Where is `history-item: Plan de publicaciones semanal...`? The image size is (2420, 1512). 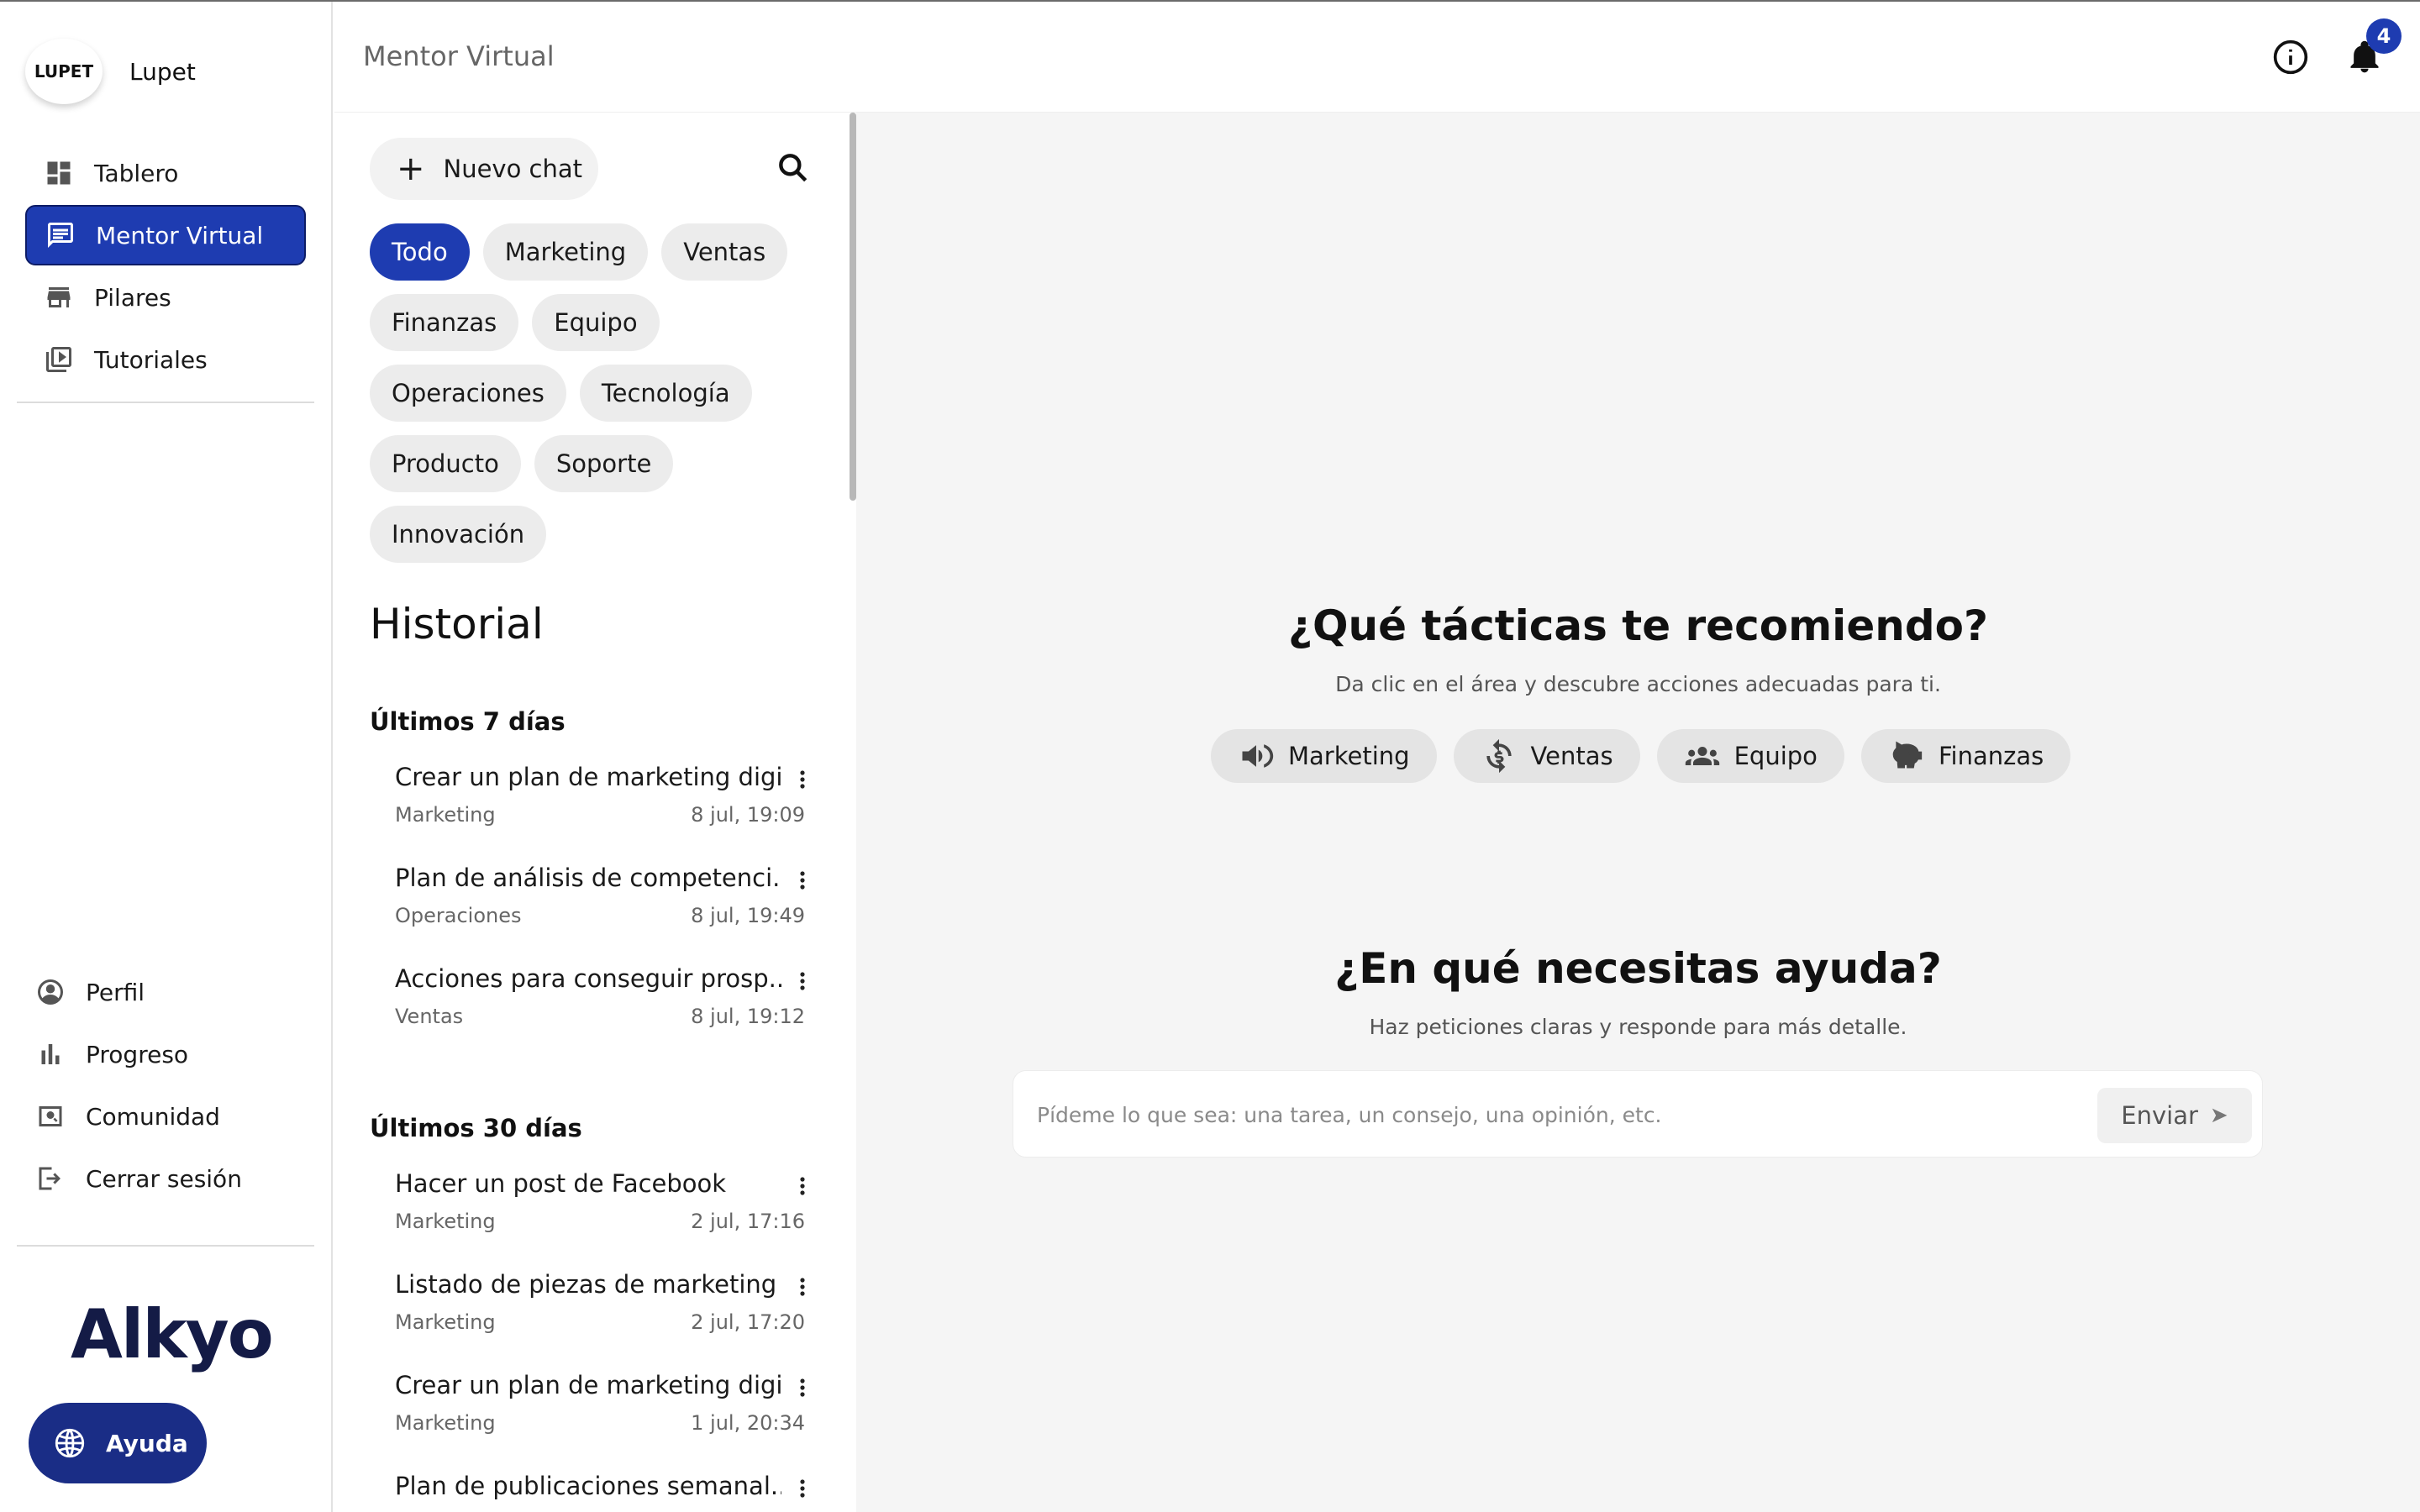 history-item: Plan de publicaciones semanal... is located at coordinates (588, 1489).